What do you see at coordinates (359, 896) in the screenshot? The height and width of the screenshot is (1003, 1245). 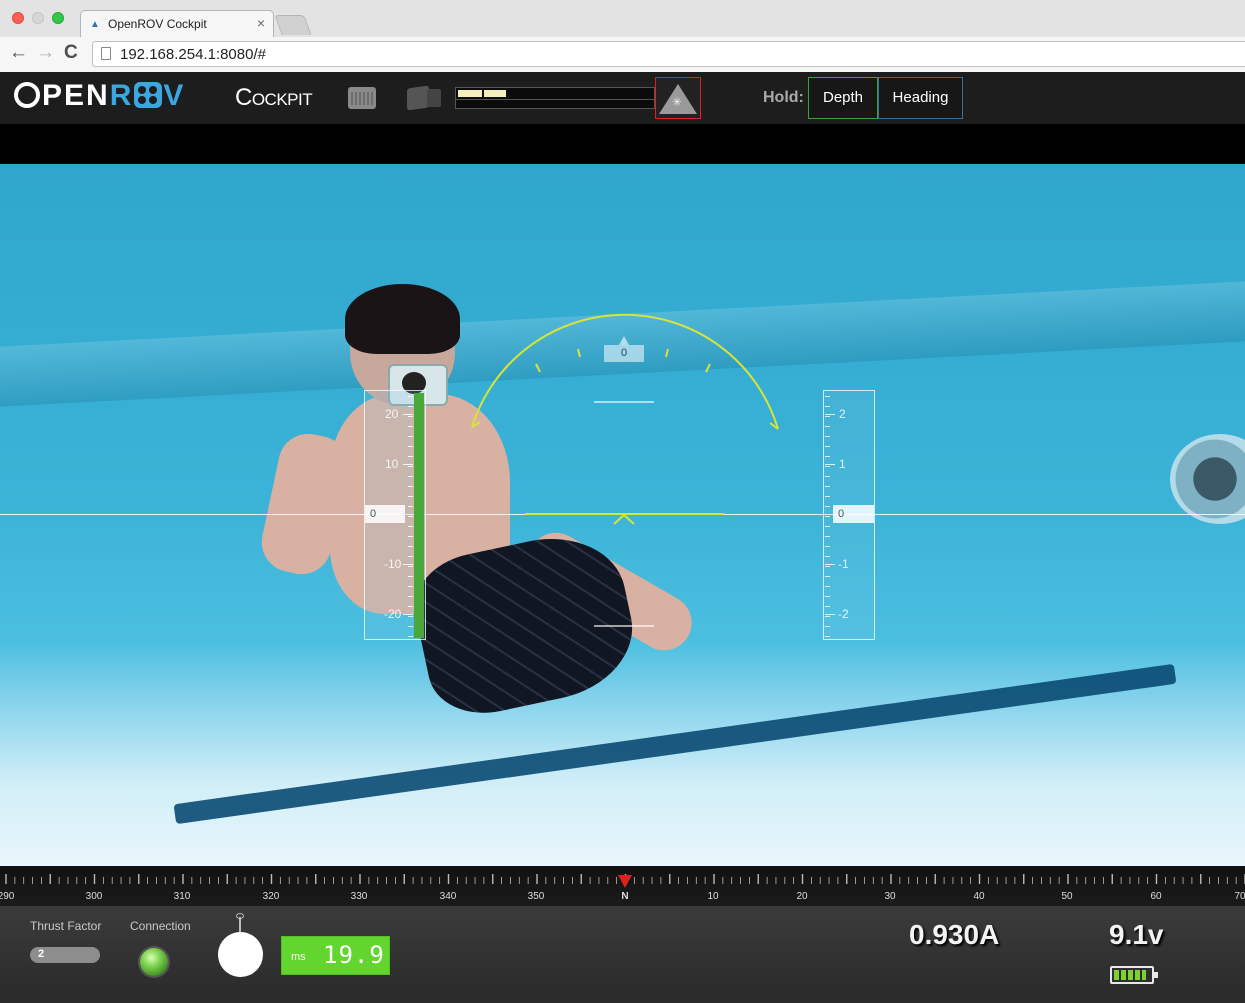 I see `compass-label: 330` at bounding box center [359, 896].